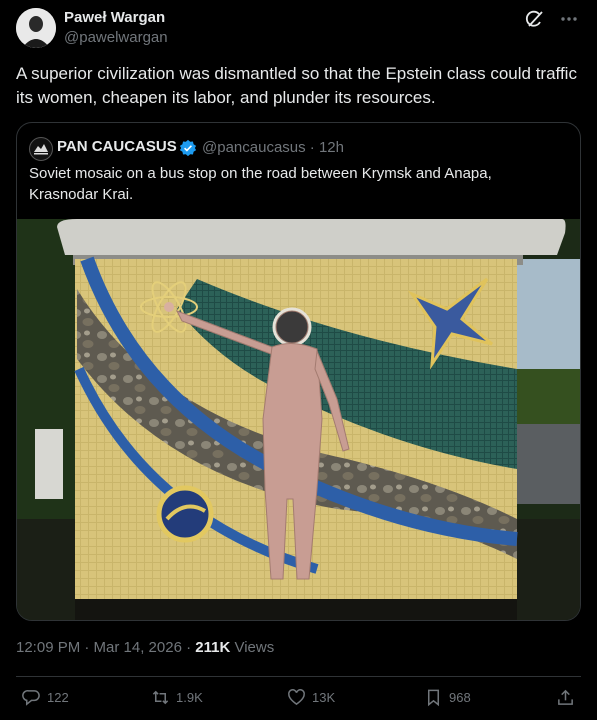 The image size is (597, 720). I want to click on author-name: Paweł Wargan, so click(114, 17).